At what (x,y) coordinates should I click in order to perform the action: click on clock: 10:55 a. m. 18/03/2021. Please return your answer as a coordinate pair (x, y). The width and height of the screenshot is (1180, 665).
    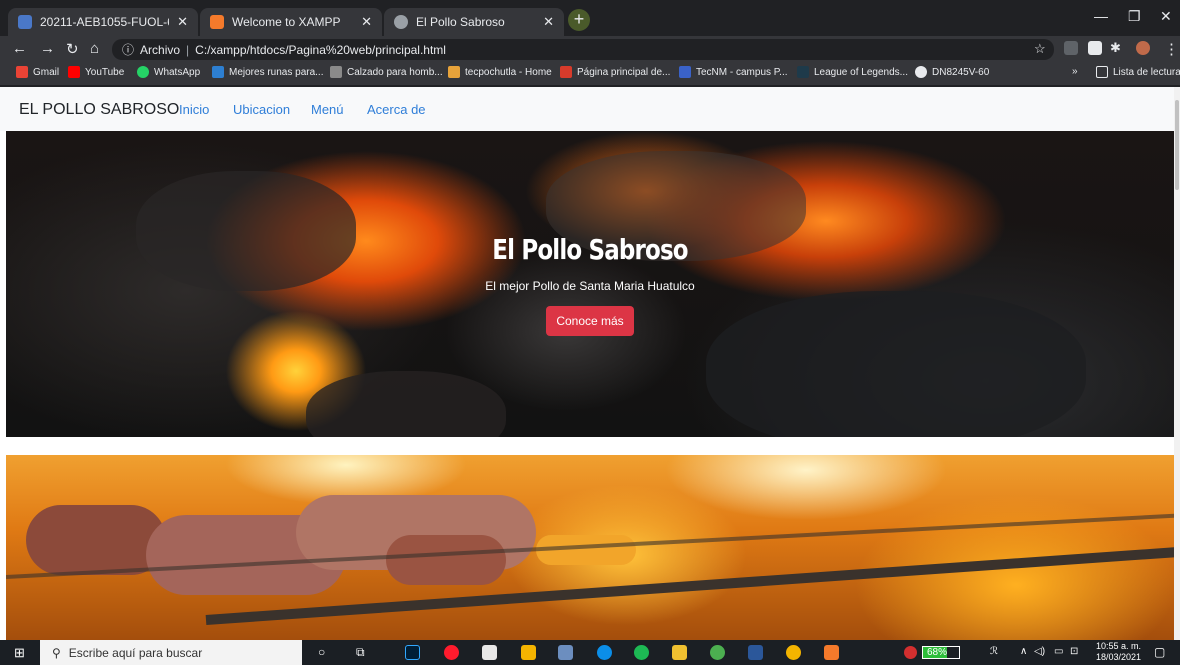
    Looking at the image, I should click on (1118, 652).